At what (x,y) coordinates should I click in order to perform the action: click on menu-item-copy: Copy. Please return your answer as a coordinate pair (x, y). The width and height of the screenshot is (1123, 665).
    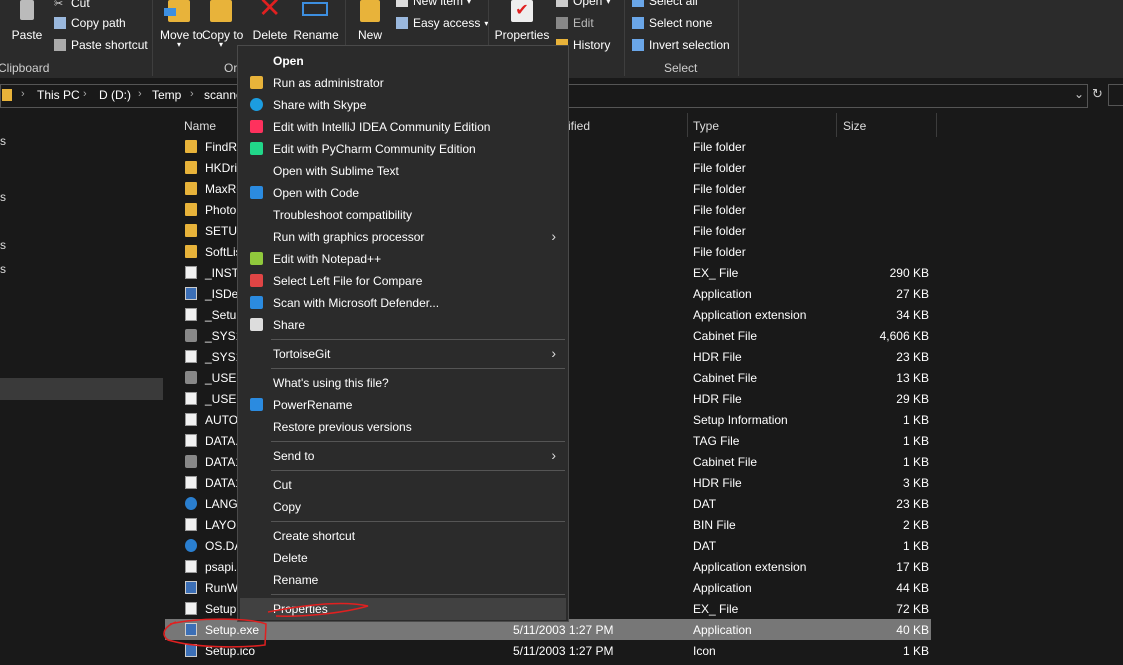
    Looking at the image, I should click on (403, 507).